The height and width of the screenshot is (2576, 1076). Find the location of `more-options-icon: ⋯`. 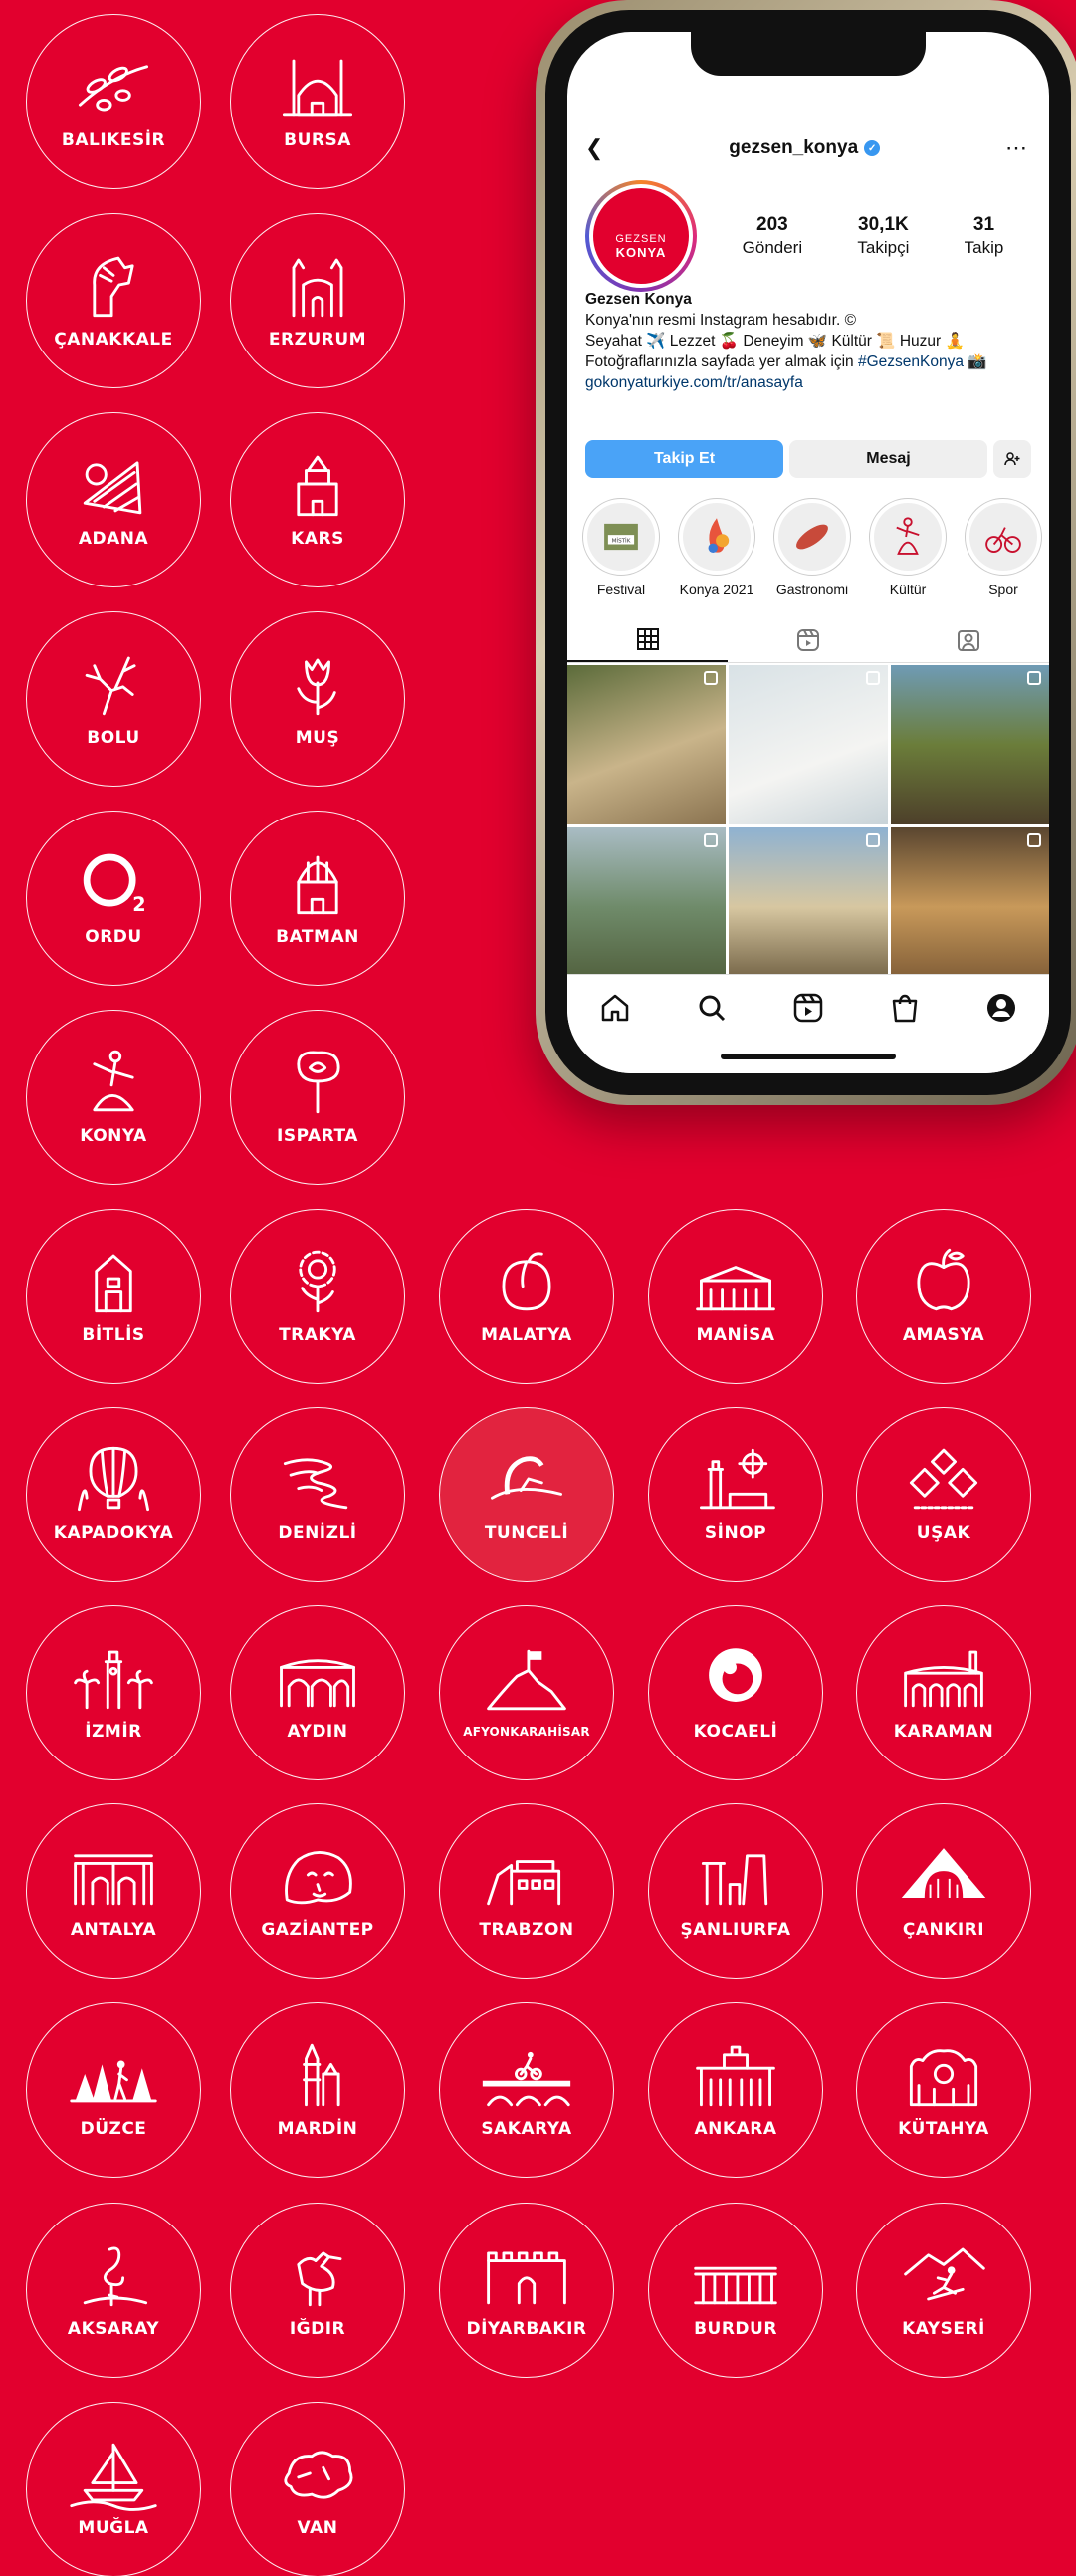

more-options-icon: ⋯ is located at coordinates (1016, 148).